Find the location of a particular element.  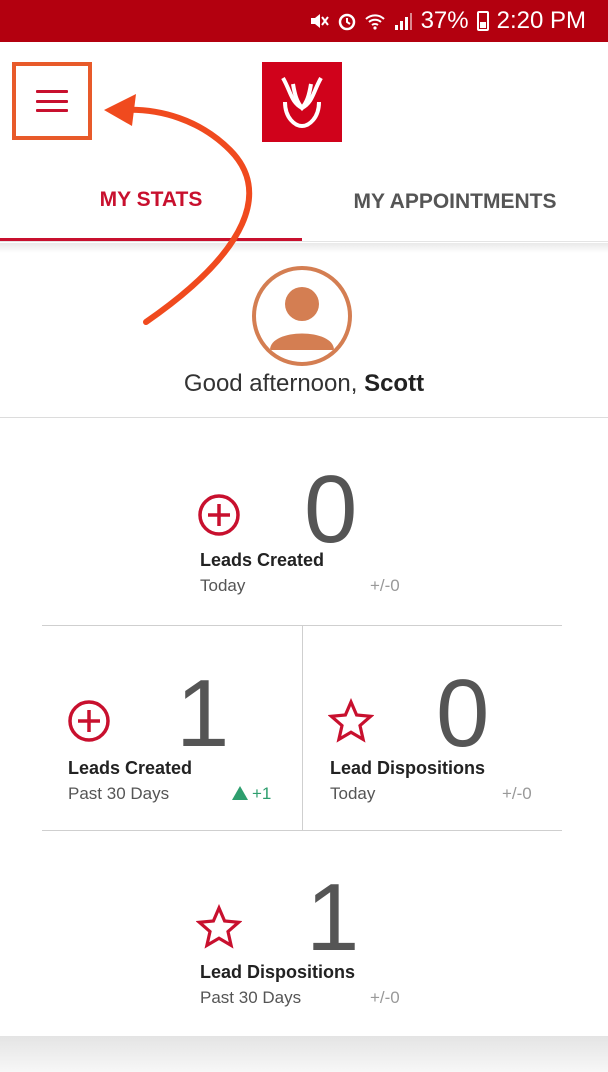

avatar is located at coordinates (302, 316).